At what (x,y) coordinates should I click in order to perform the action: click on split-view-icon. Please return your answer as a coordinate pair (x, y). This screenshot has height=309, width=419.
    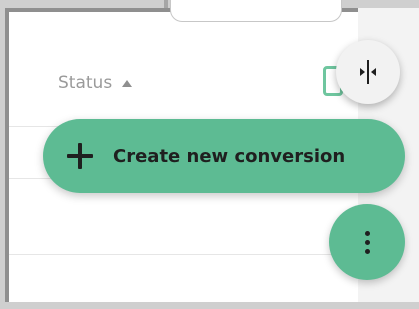
    Looking at the image, I should click on (368, 72).